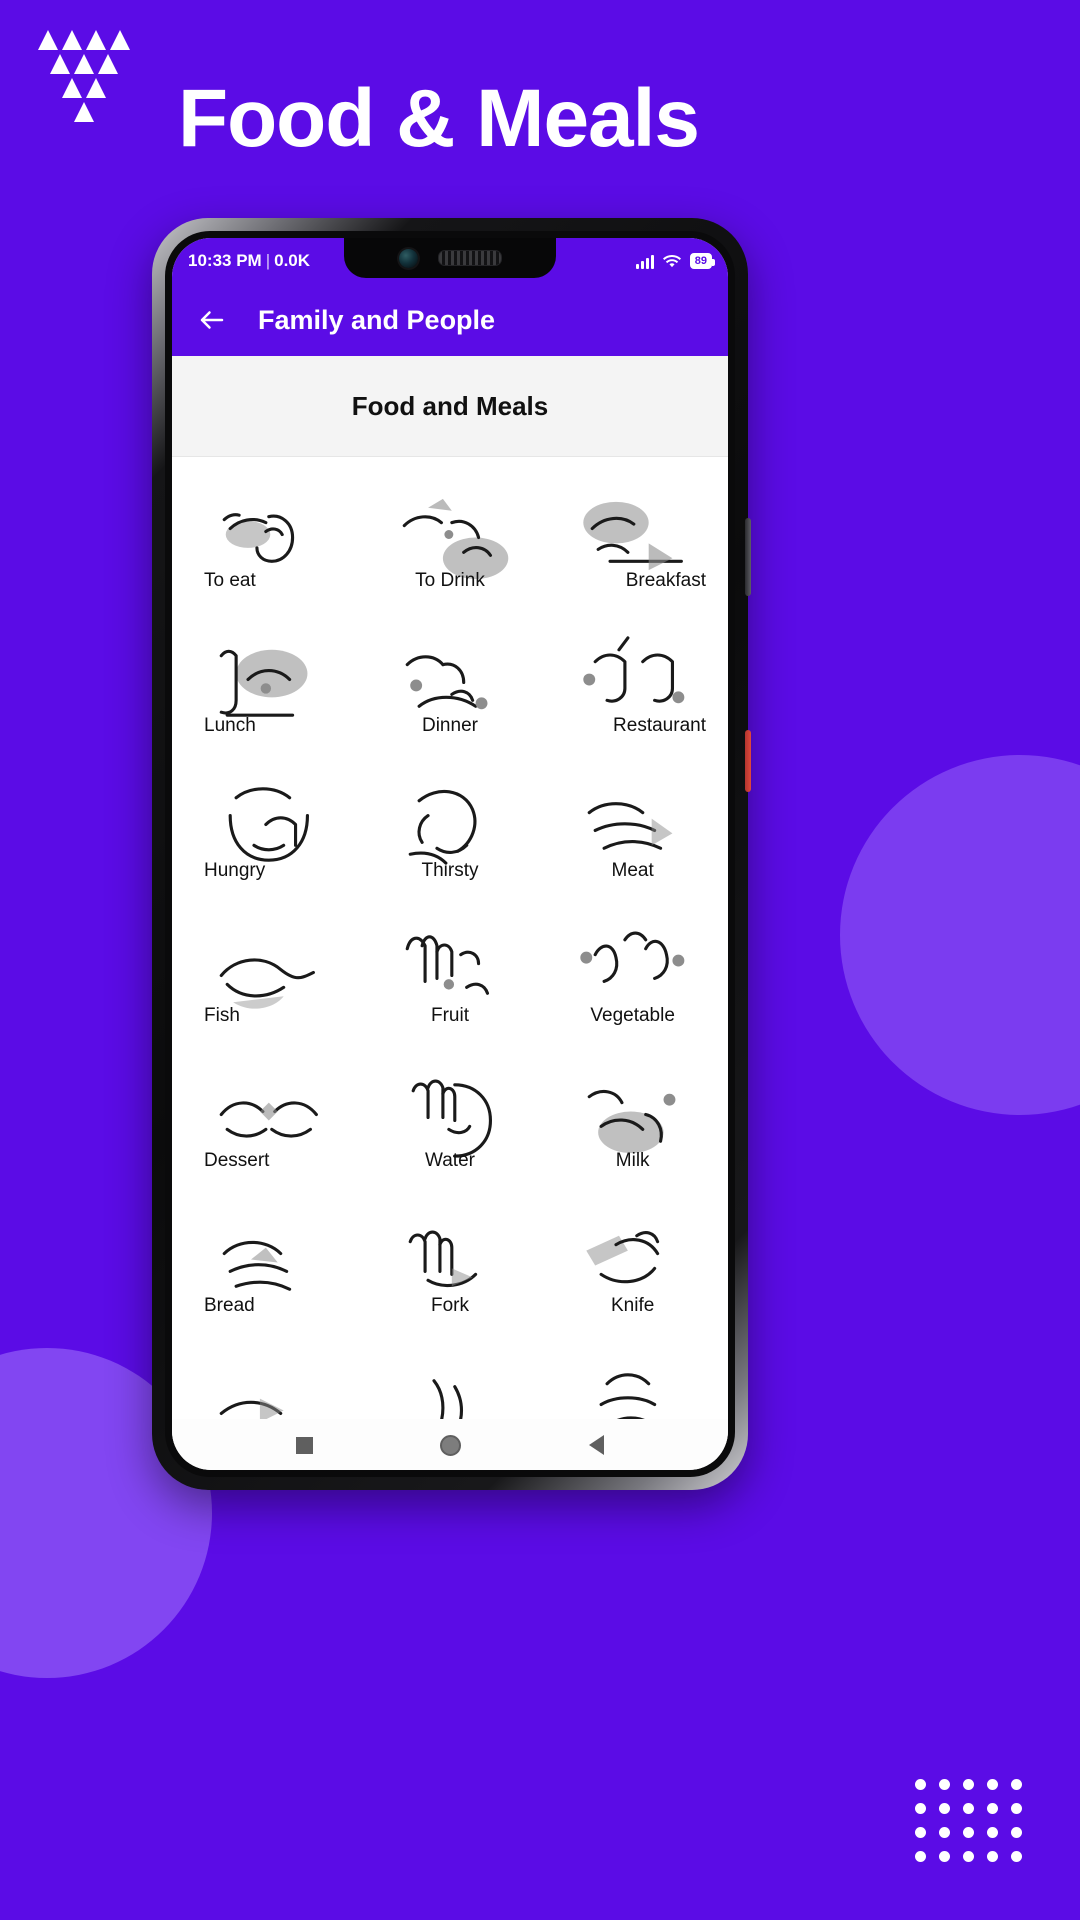 This screenshot has width=1080, height=1920. I want to click on sign-label: Breakfast, so click(665, 580).